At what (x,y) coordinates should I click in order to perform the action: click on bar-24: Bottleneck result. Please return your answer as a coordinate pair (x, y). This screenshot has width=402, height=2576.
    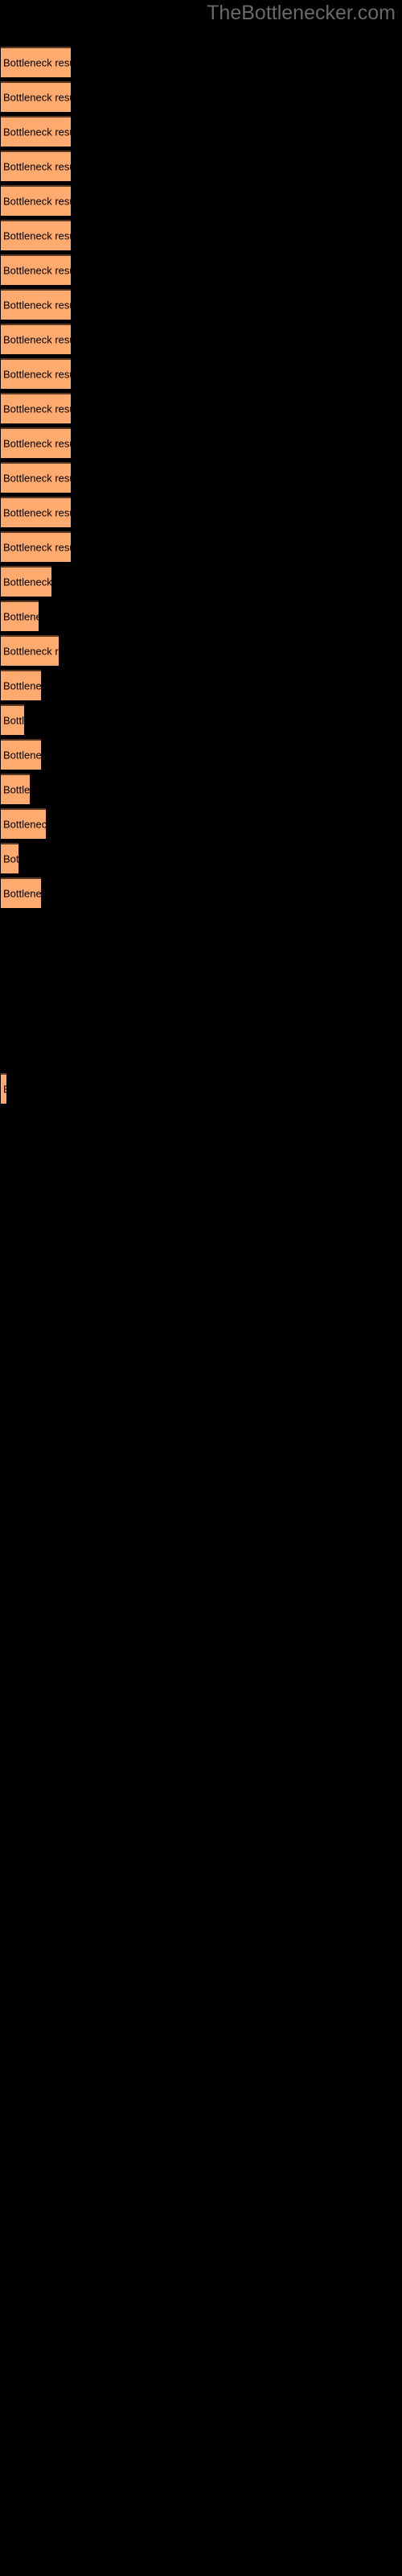
    Looking at the image, I should click on (9, 858).